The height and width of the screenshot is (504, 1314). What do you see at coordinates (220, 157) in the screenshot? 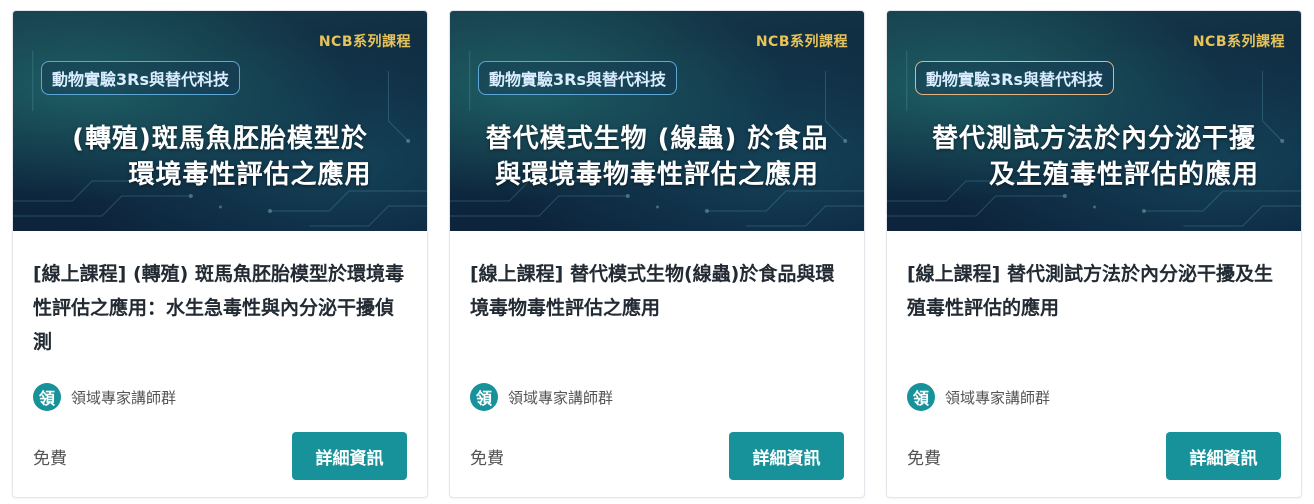
I see `banner-title: (轉殖)斑馬魚胚胎模型於 環境毒性評估之應用` at bounding box center [220, 157].